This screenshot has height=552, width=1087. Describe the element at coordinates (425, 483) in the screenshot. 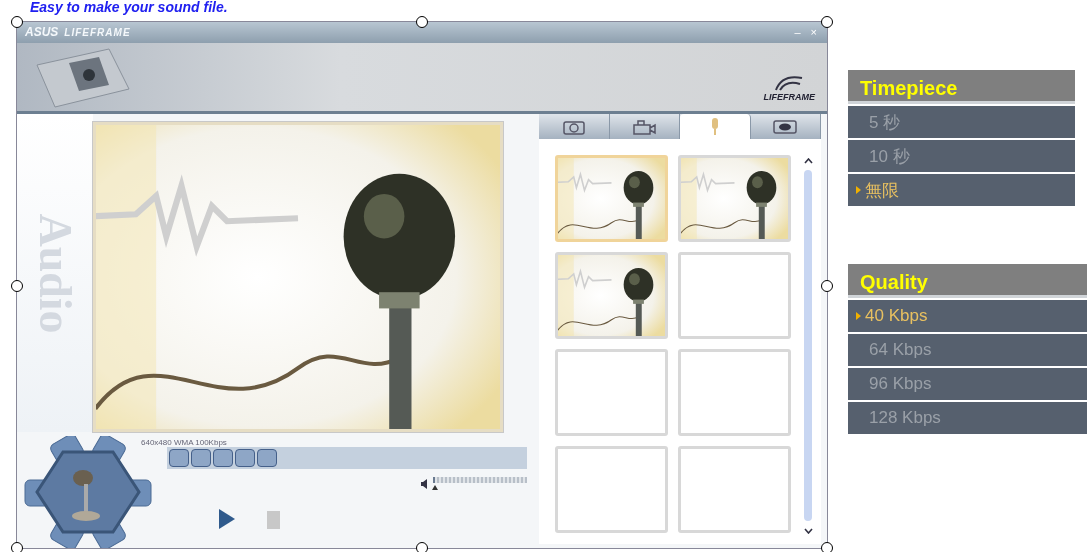

I see `speaker-icon` at that location.